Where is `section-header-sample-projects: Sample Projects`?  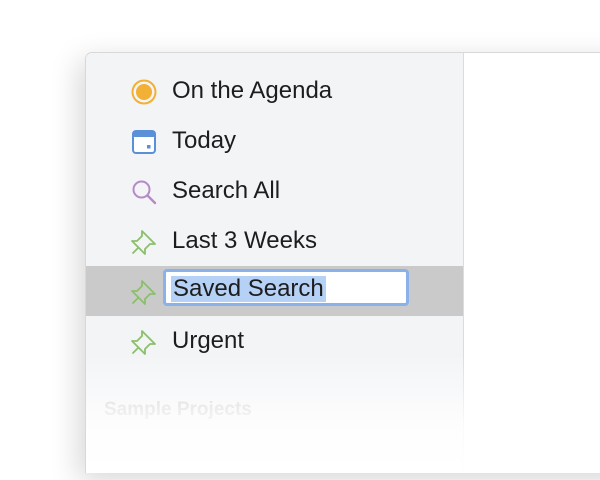
section-header-sample-projects: Sample Projects is located at coordinates (178, 409).